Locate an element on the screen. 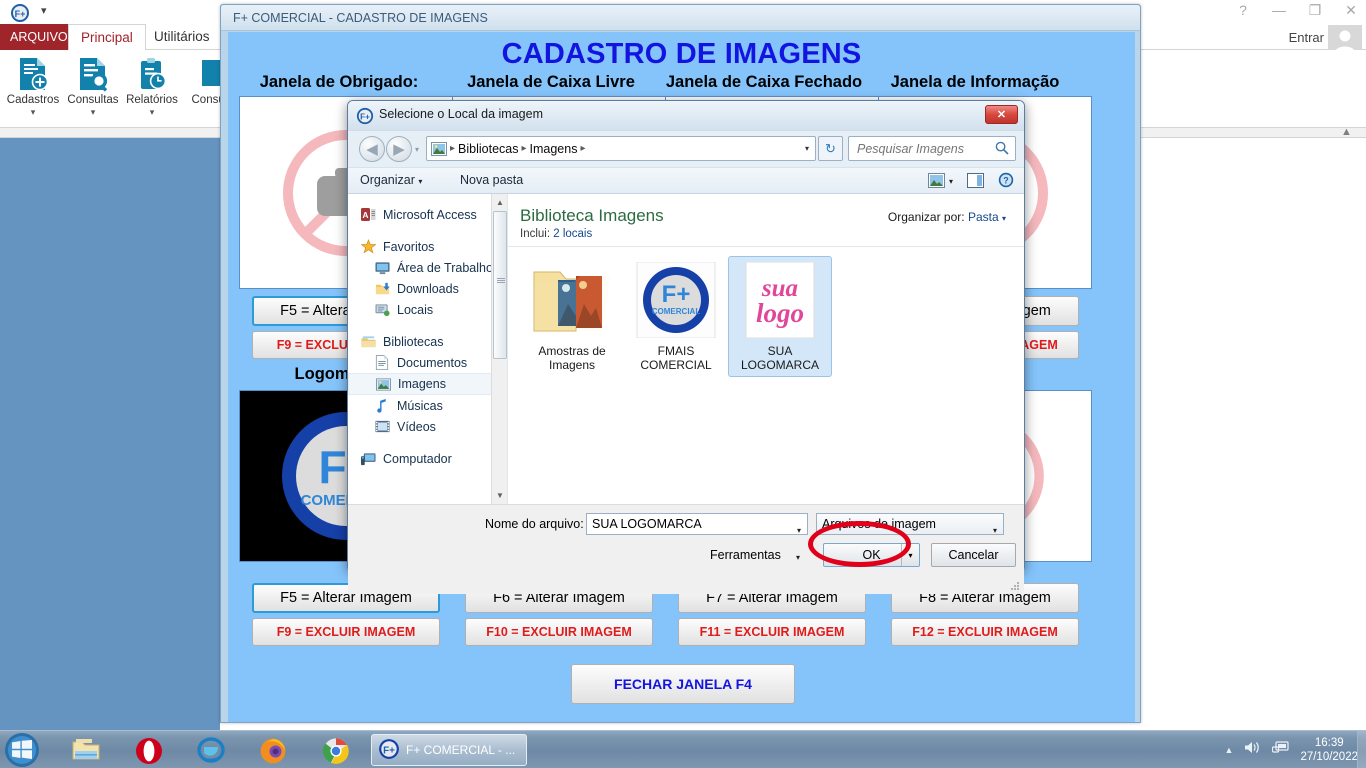  tree-item-imagens: Imagens is located at coordinates (427, 384).